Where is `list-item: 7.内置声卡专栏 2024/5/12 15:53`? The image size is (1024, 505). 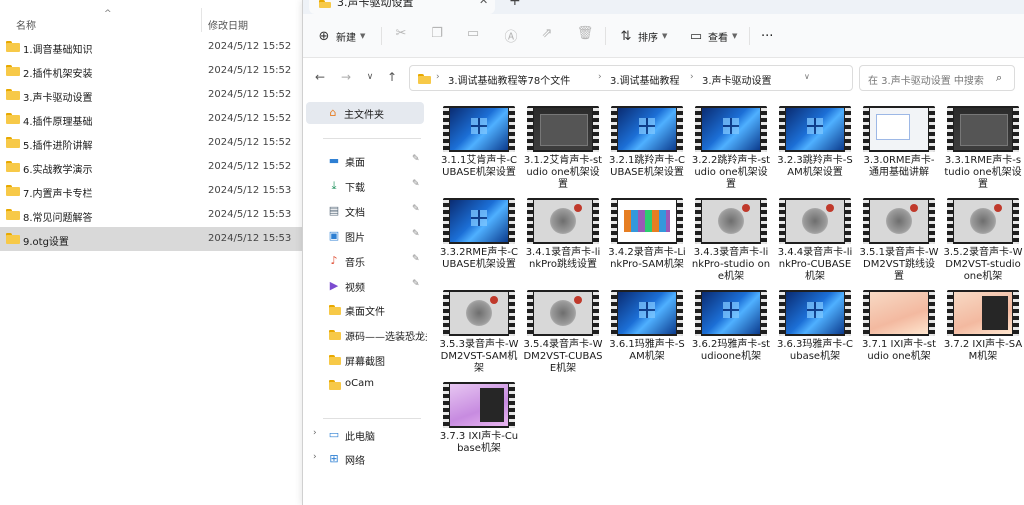
list-item: 7.内置声卡专栏 2024/5/12 15:53 is located at coordinates (151, 191).